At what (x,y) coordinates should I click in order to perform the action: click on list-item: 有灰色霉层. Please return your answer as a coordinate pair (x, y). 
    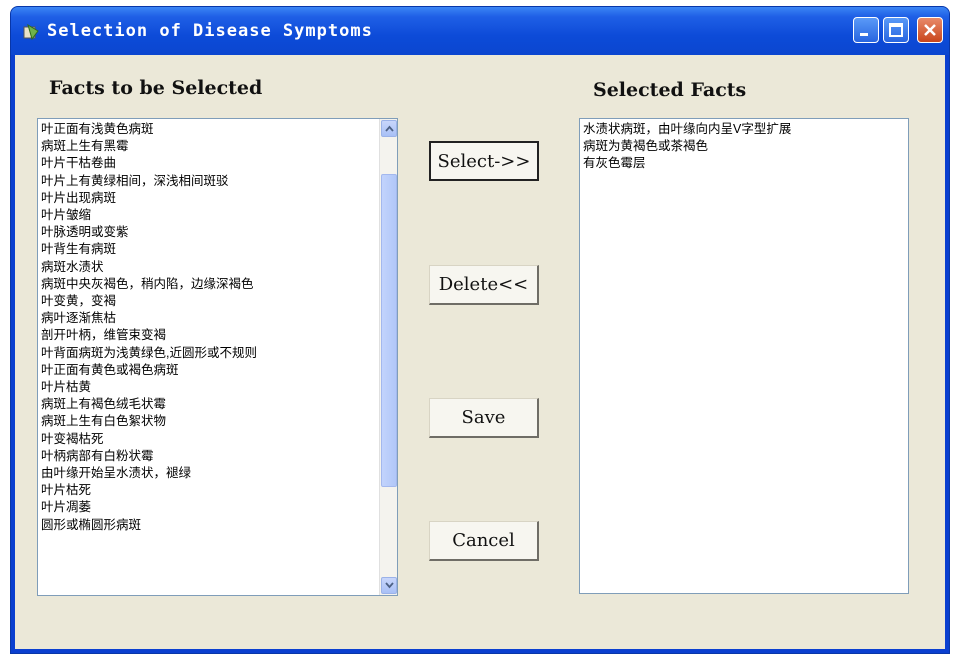
    Looking at the image, I should click on (687, 163).